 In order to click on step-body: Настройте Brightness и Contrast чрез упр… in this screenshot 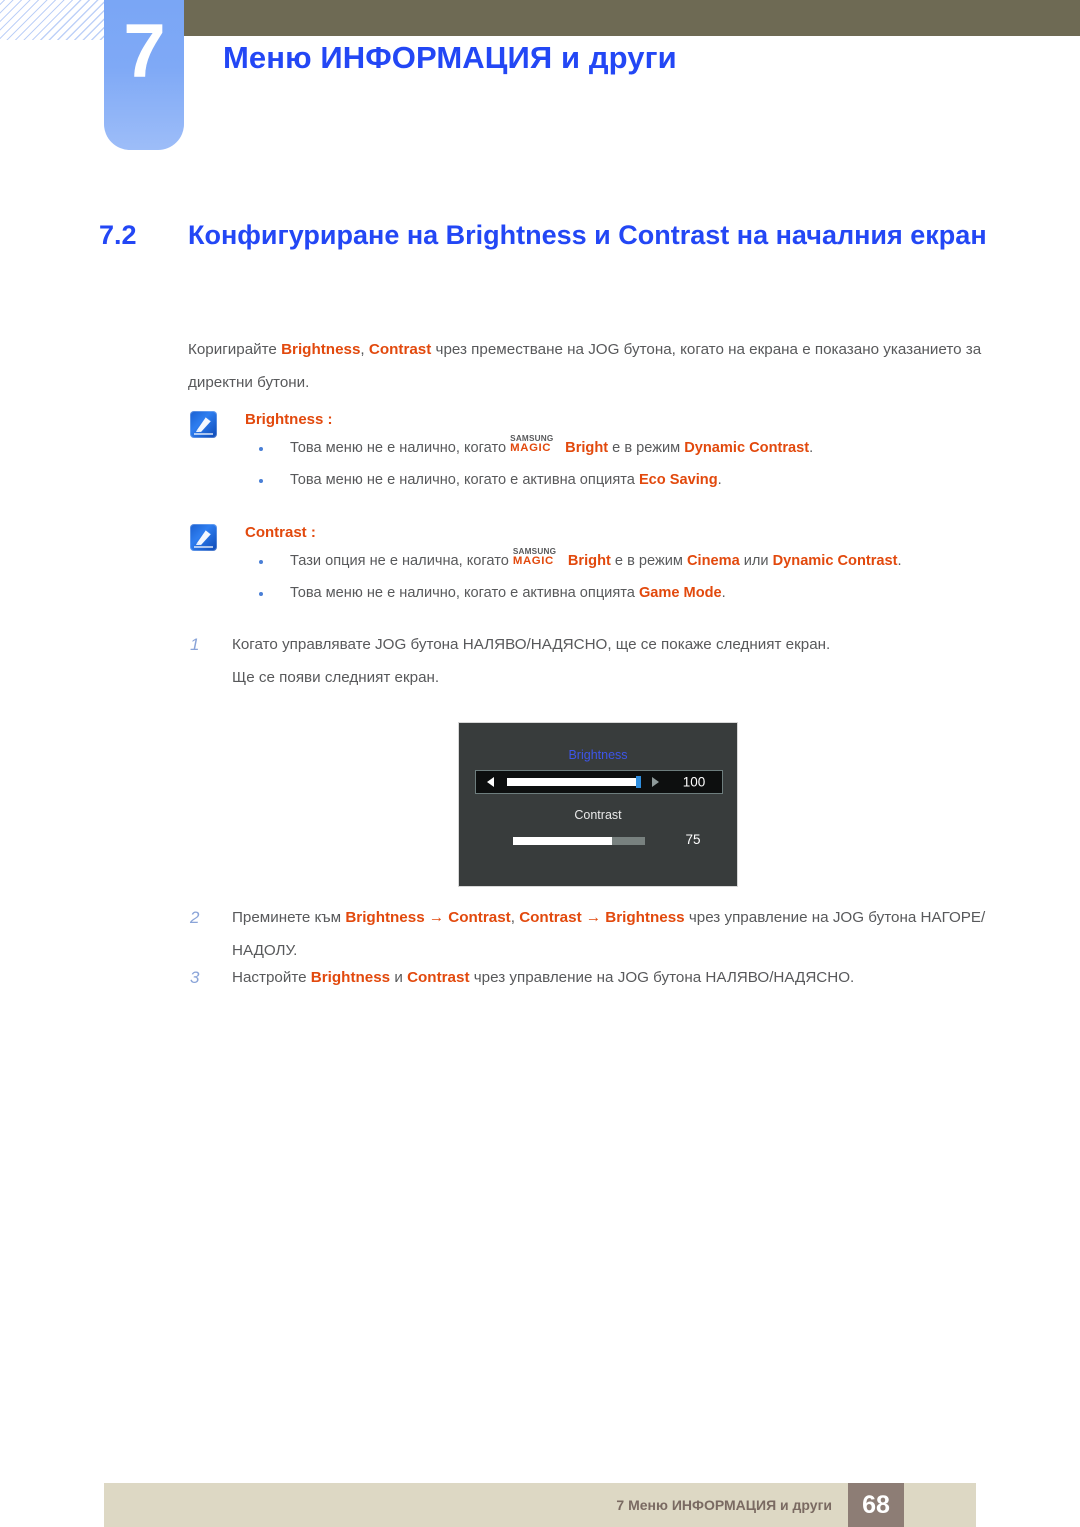, I will do `click(621, 977)`.